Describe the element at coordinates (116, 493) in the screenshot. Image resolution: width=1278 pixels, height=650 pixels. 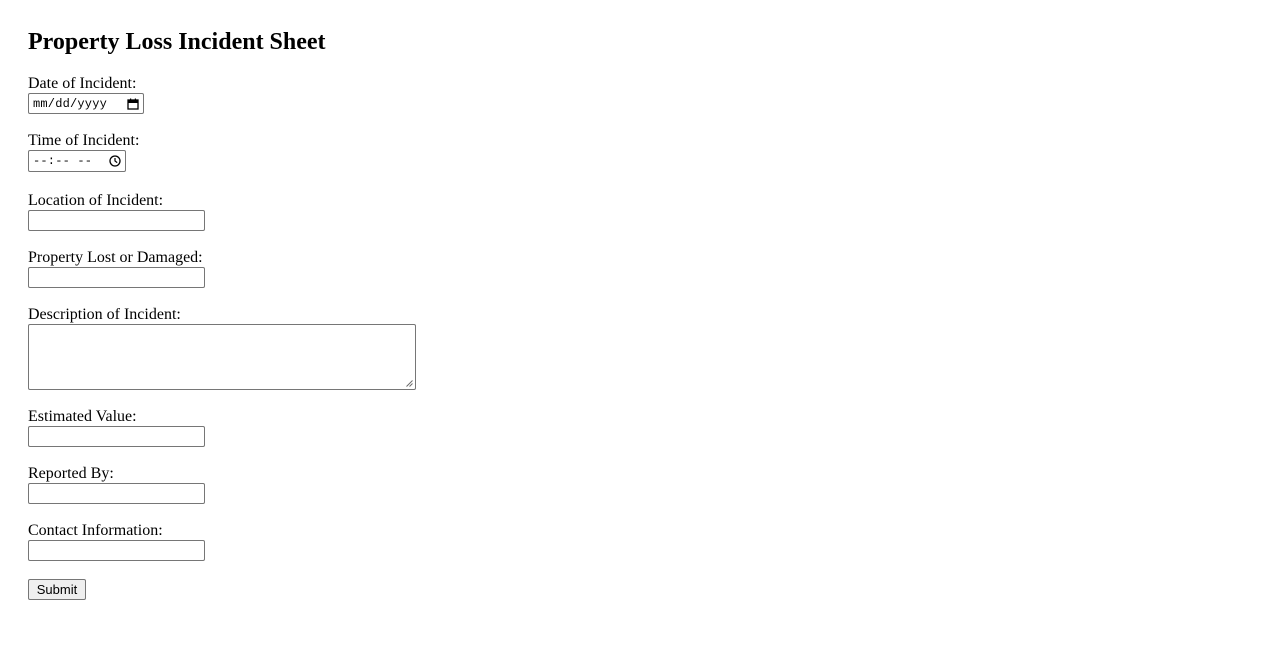
I see `reported-by-input` at that location.